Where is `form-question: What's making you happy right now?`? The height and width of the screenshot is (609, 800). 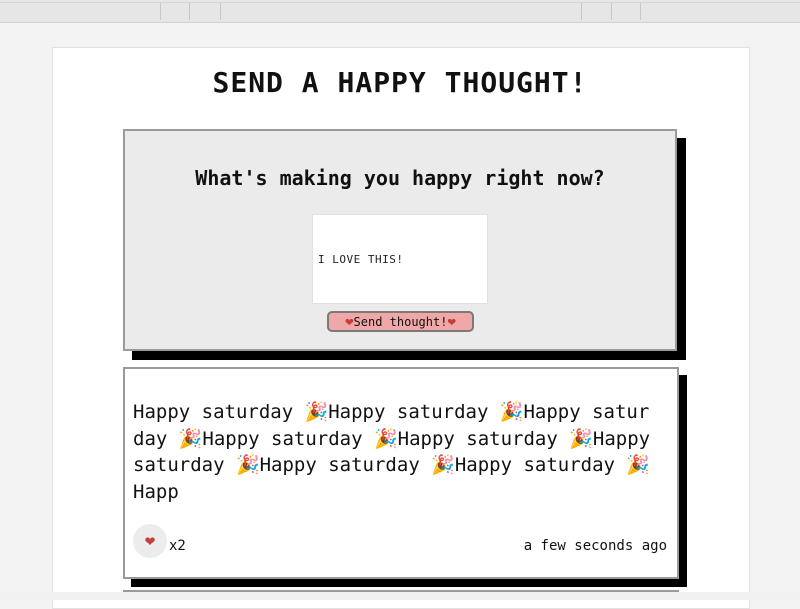 form-question: What's making you happy right now? is located at coordinates (400, 178).